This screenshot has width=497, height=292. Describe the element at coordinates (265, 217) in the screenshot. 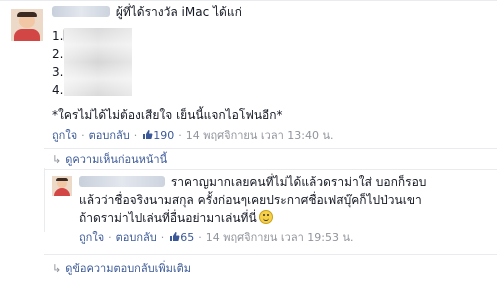

I see `smile-emoji-icon` at that location.